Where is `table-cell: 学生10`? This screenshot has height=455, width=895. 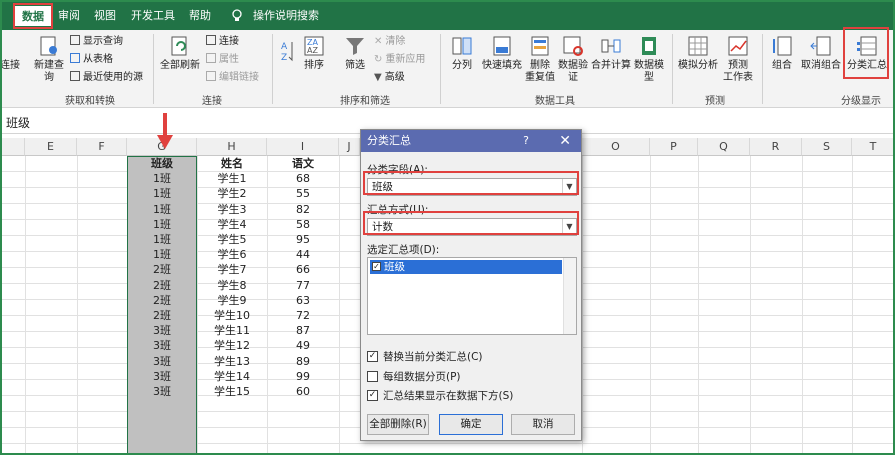
table-cell: 学生10 is located at coordinates (232, 316).